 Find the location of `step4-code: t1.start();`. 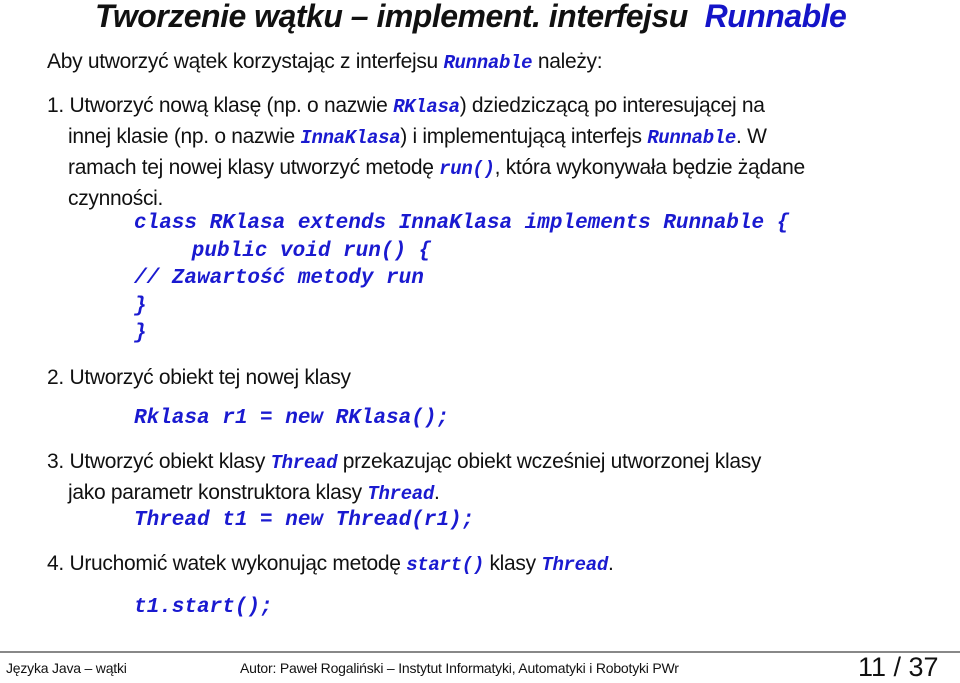

step4-code: t1.start(); is located at coordinates (203, 607).